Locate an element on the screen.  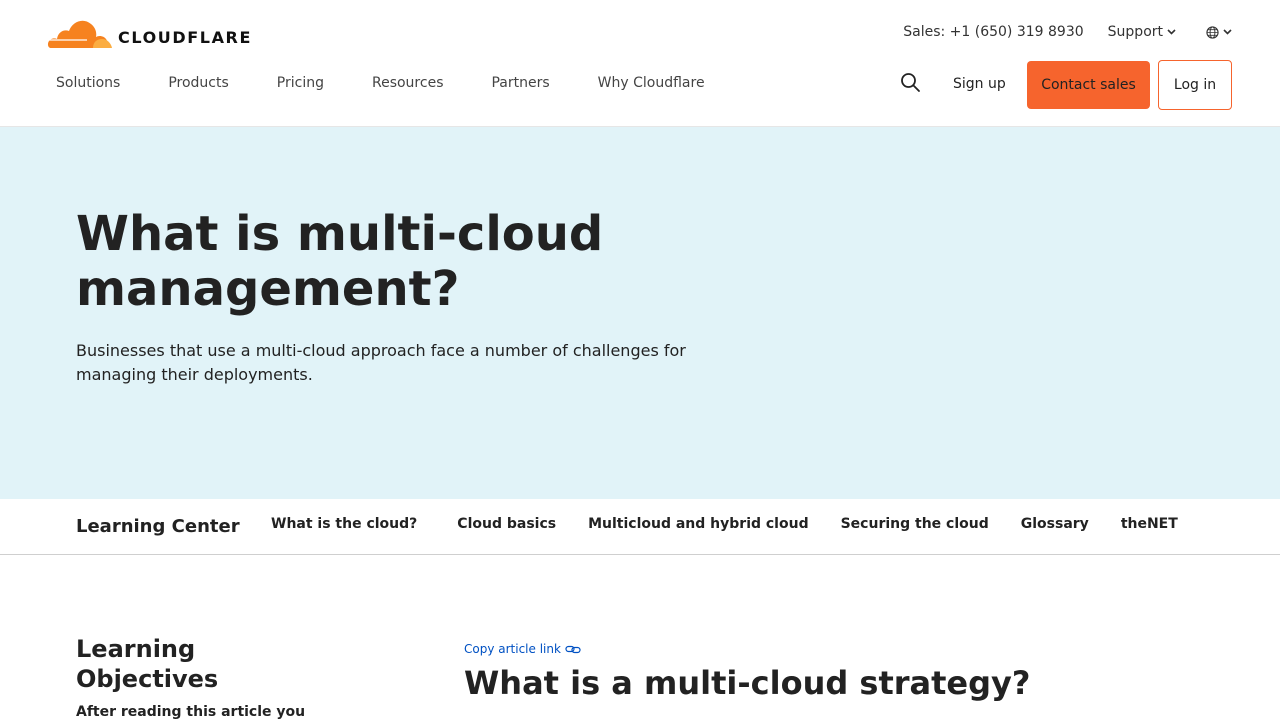
cloud-logo-icon is located at coordinates (79, 34).